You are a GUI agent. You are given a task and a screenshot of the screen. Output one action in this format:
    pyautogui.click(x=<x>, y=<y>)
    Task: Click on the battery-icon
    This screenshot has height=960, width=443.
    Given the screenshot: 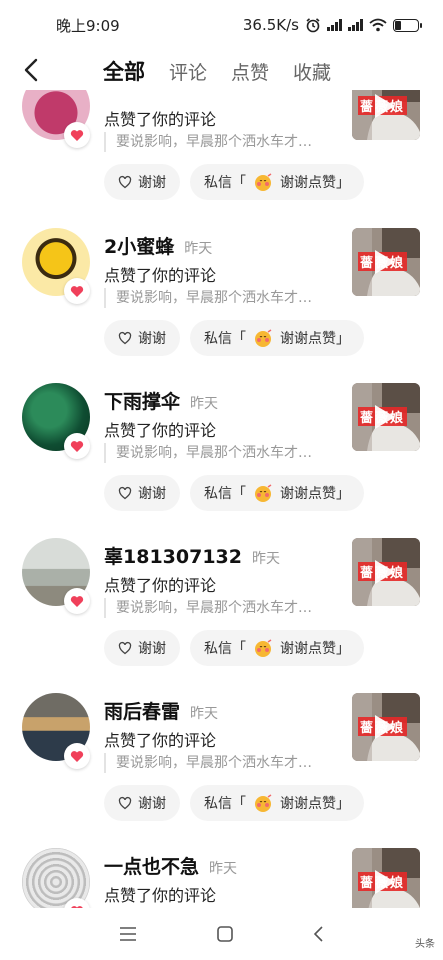 What is the action you would take?
    pyautogui.click(x=407, y=25)
    